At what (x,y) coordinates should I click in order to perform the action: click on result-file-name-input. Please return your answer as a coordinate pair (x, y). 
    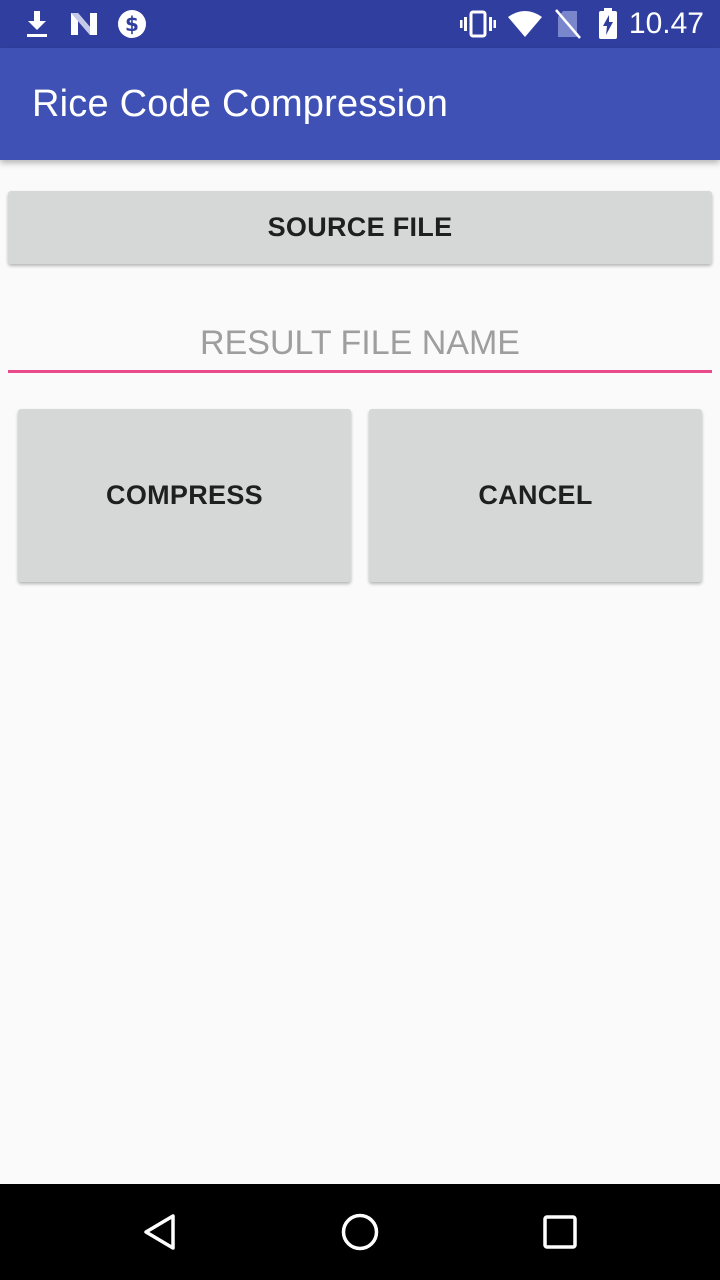
    Looking at the image, I should click on (360, 340).